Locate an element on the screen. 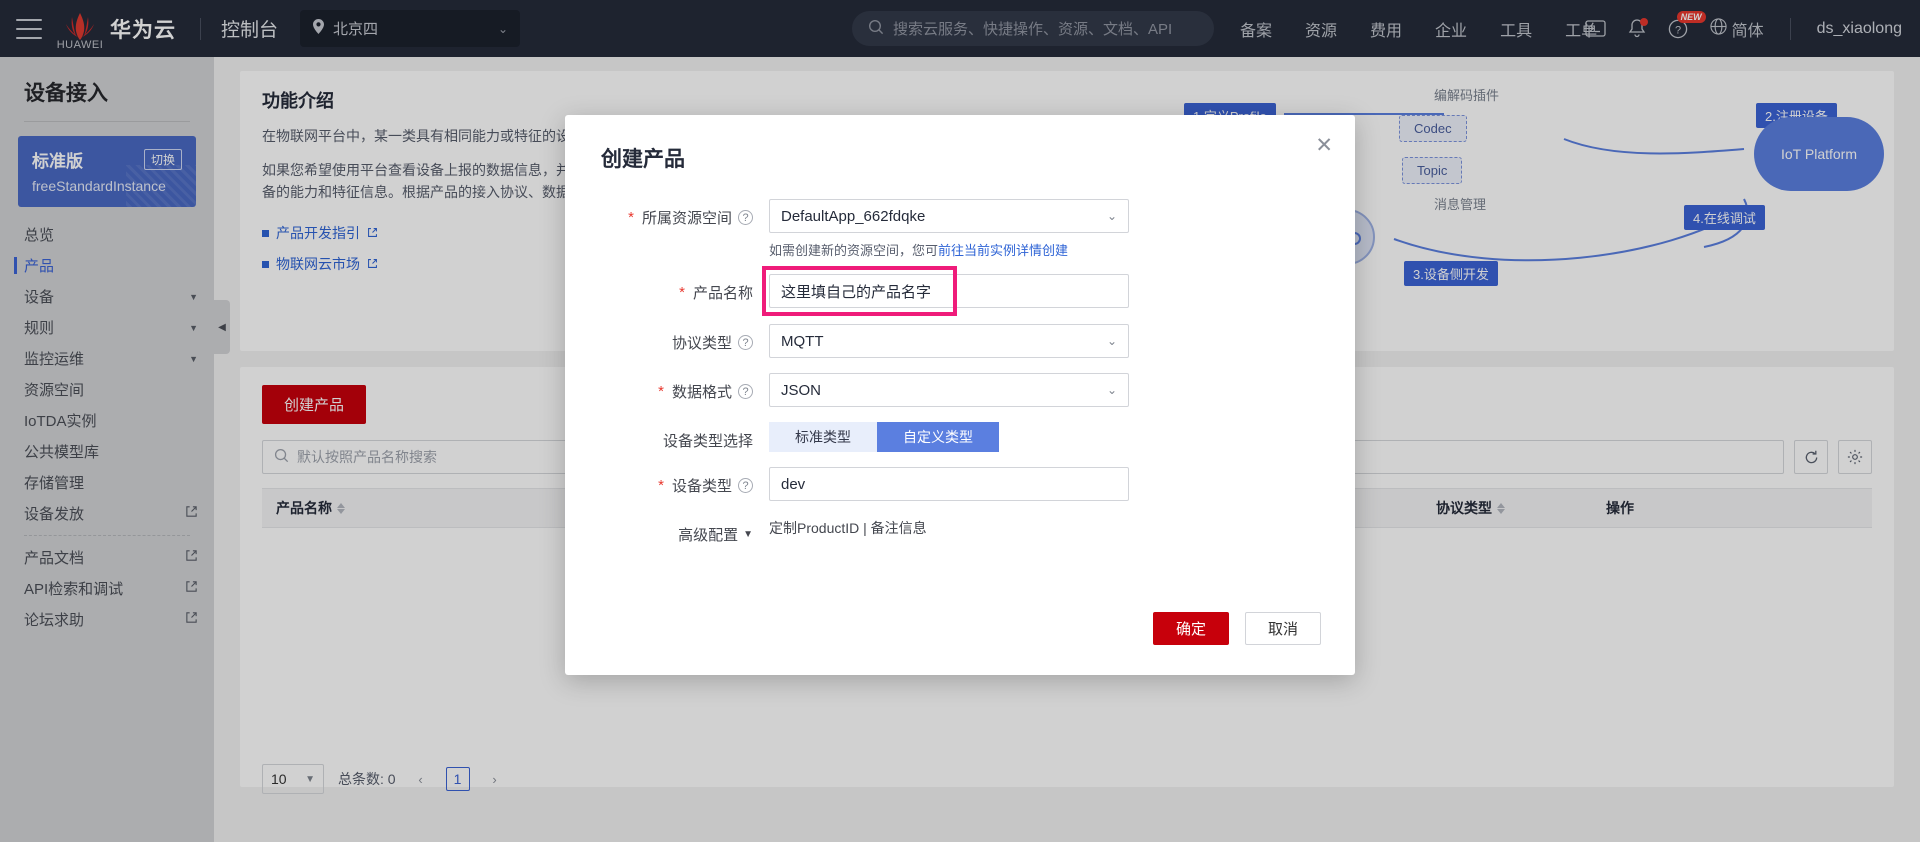  form-row-product-name: * 产品名称 这里填自己的产品名字 is located at coordinates (960, 291).